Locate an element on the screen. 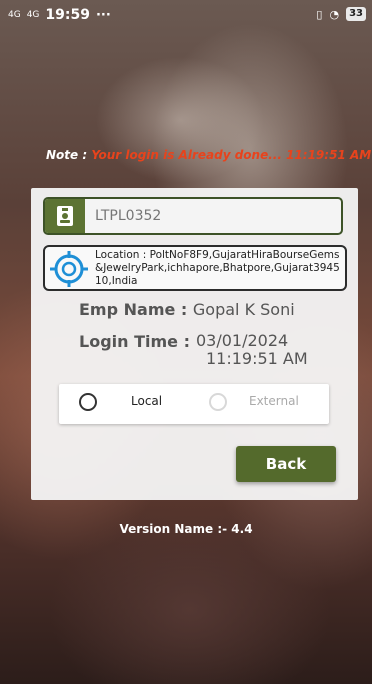 The height and width of the screenshot is (684, 372). location-target-icon is located at coordinates (69, 269).